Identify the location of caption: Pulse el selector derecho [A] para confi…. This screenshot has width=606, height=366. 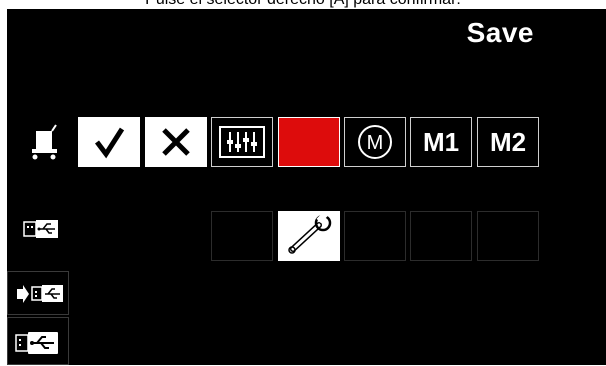
(303, 4).